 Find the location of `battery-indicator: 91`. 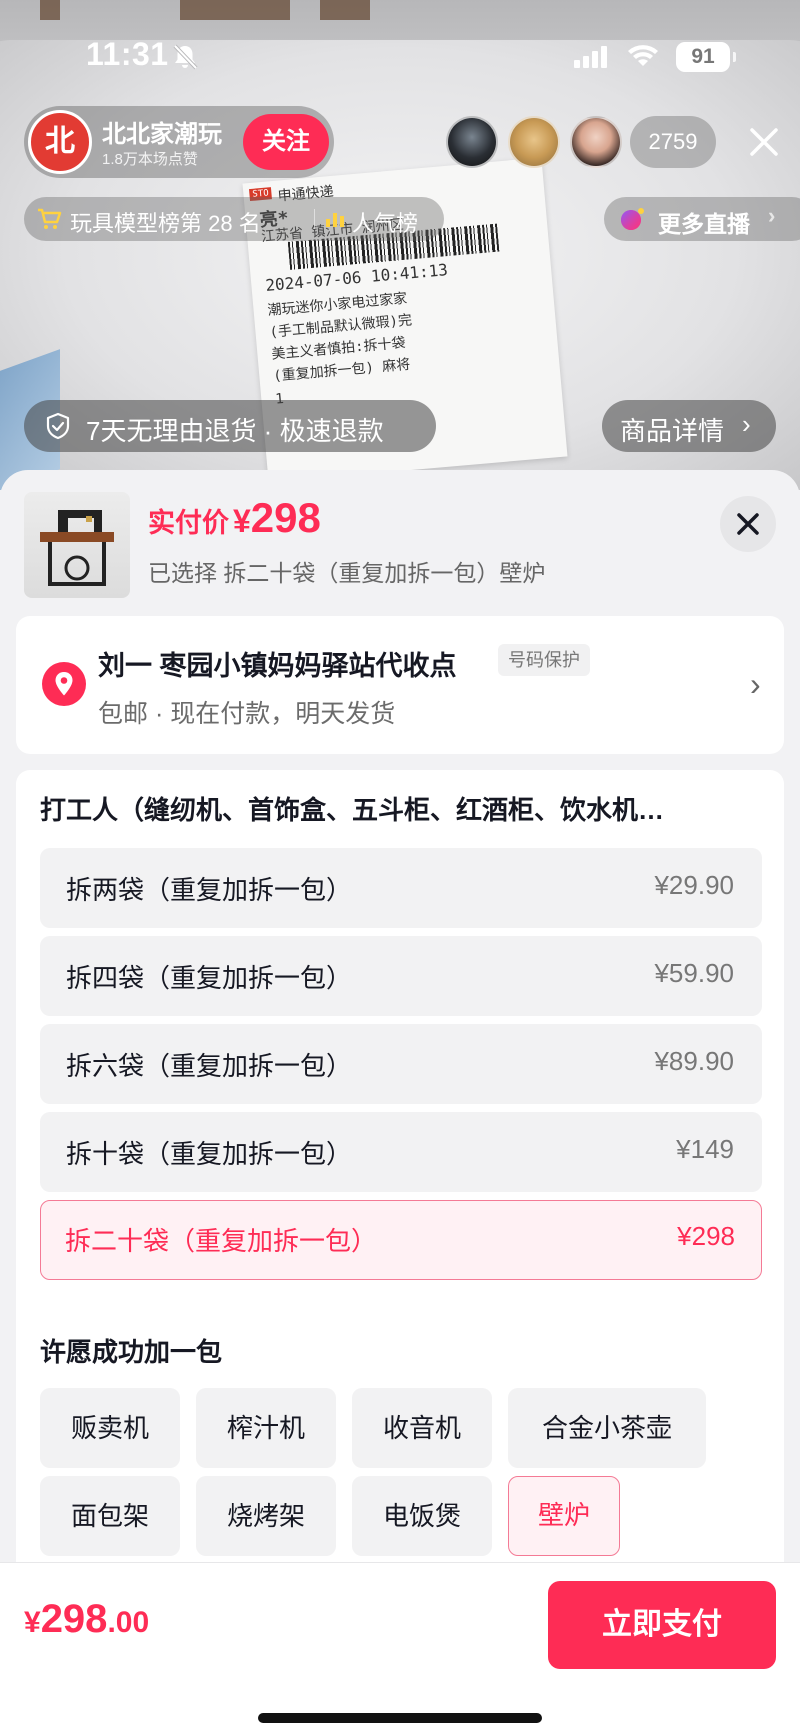

battery-indicator: 91 is located at coordinates (706, 57).